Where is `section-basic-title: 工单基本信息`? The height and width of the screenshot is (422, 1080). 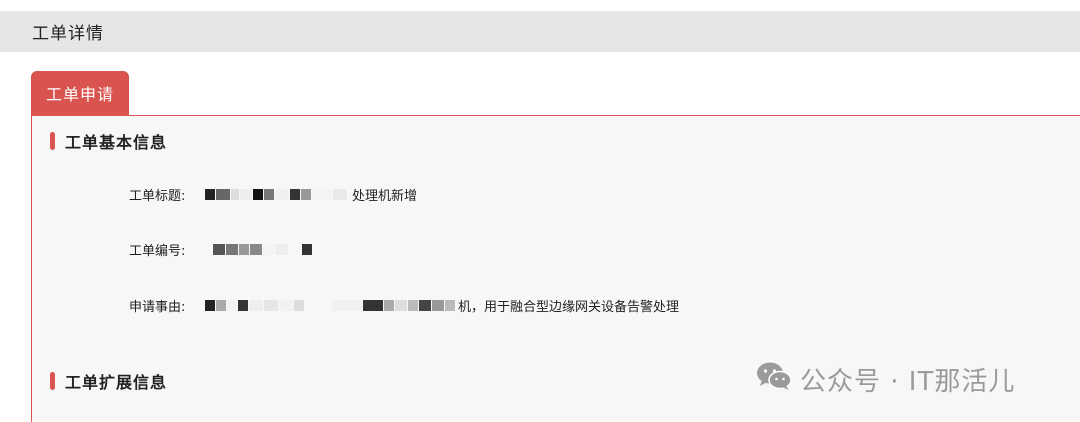 section-basic-title: 工单基本信息 is located at coordinates (116, 142).